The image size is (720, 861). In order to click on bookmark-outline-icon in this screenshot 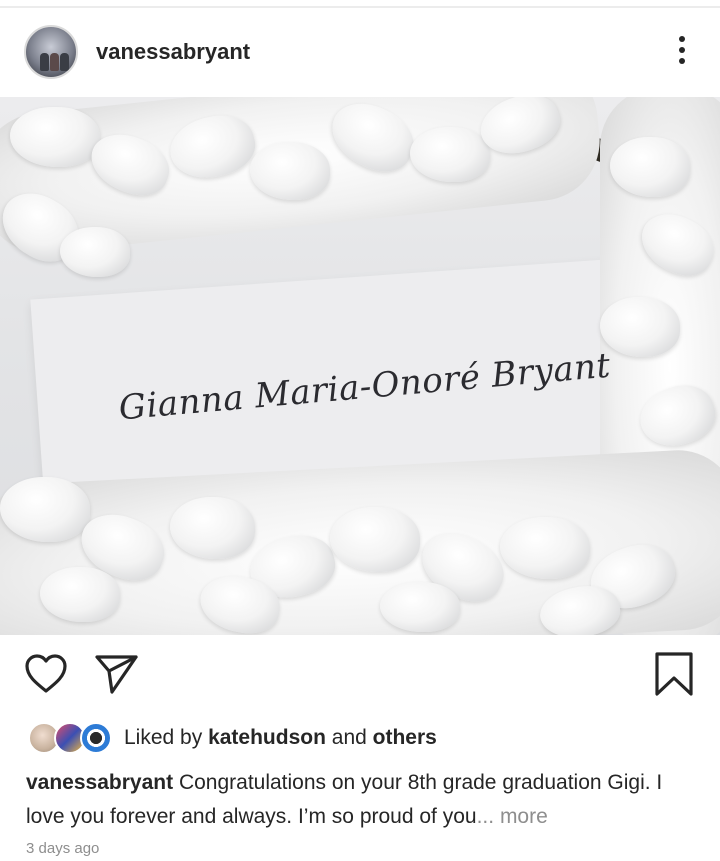, I will do `click(674, 674)`.